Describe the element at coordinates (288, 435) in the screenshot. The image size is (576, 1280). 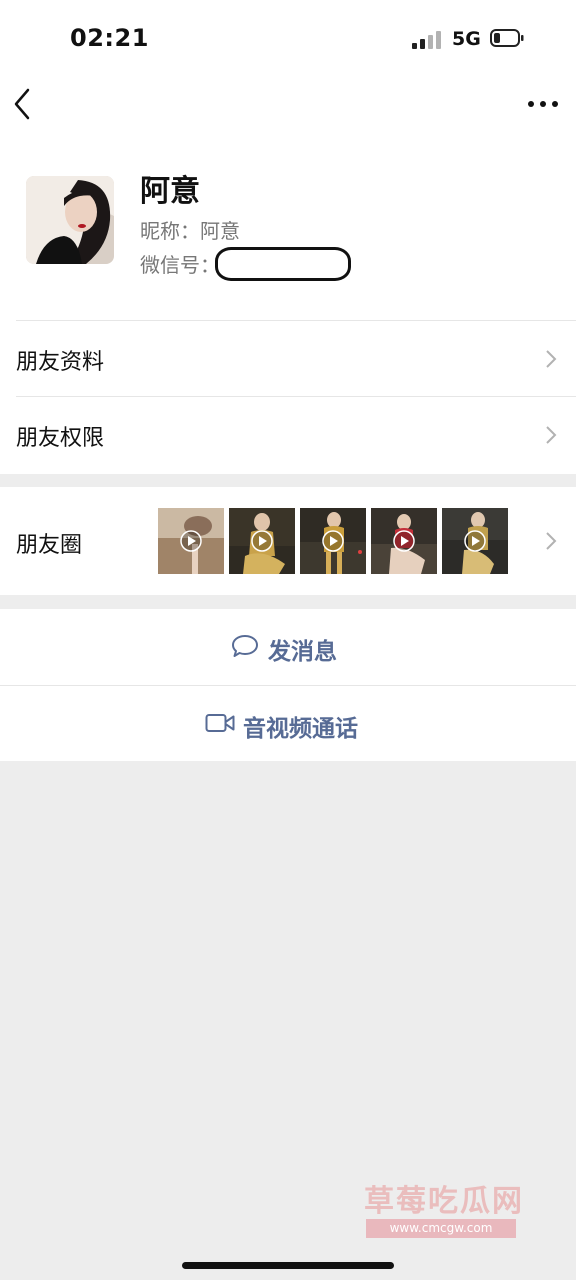
I see `friend-permissions-row: 朋友权限` at that location.